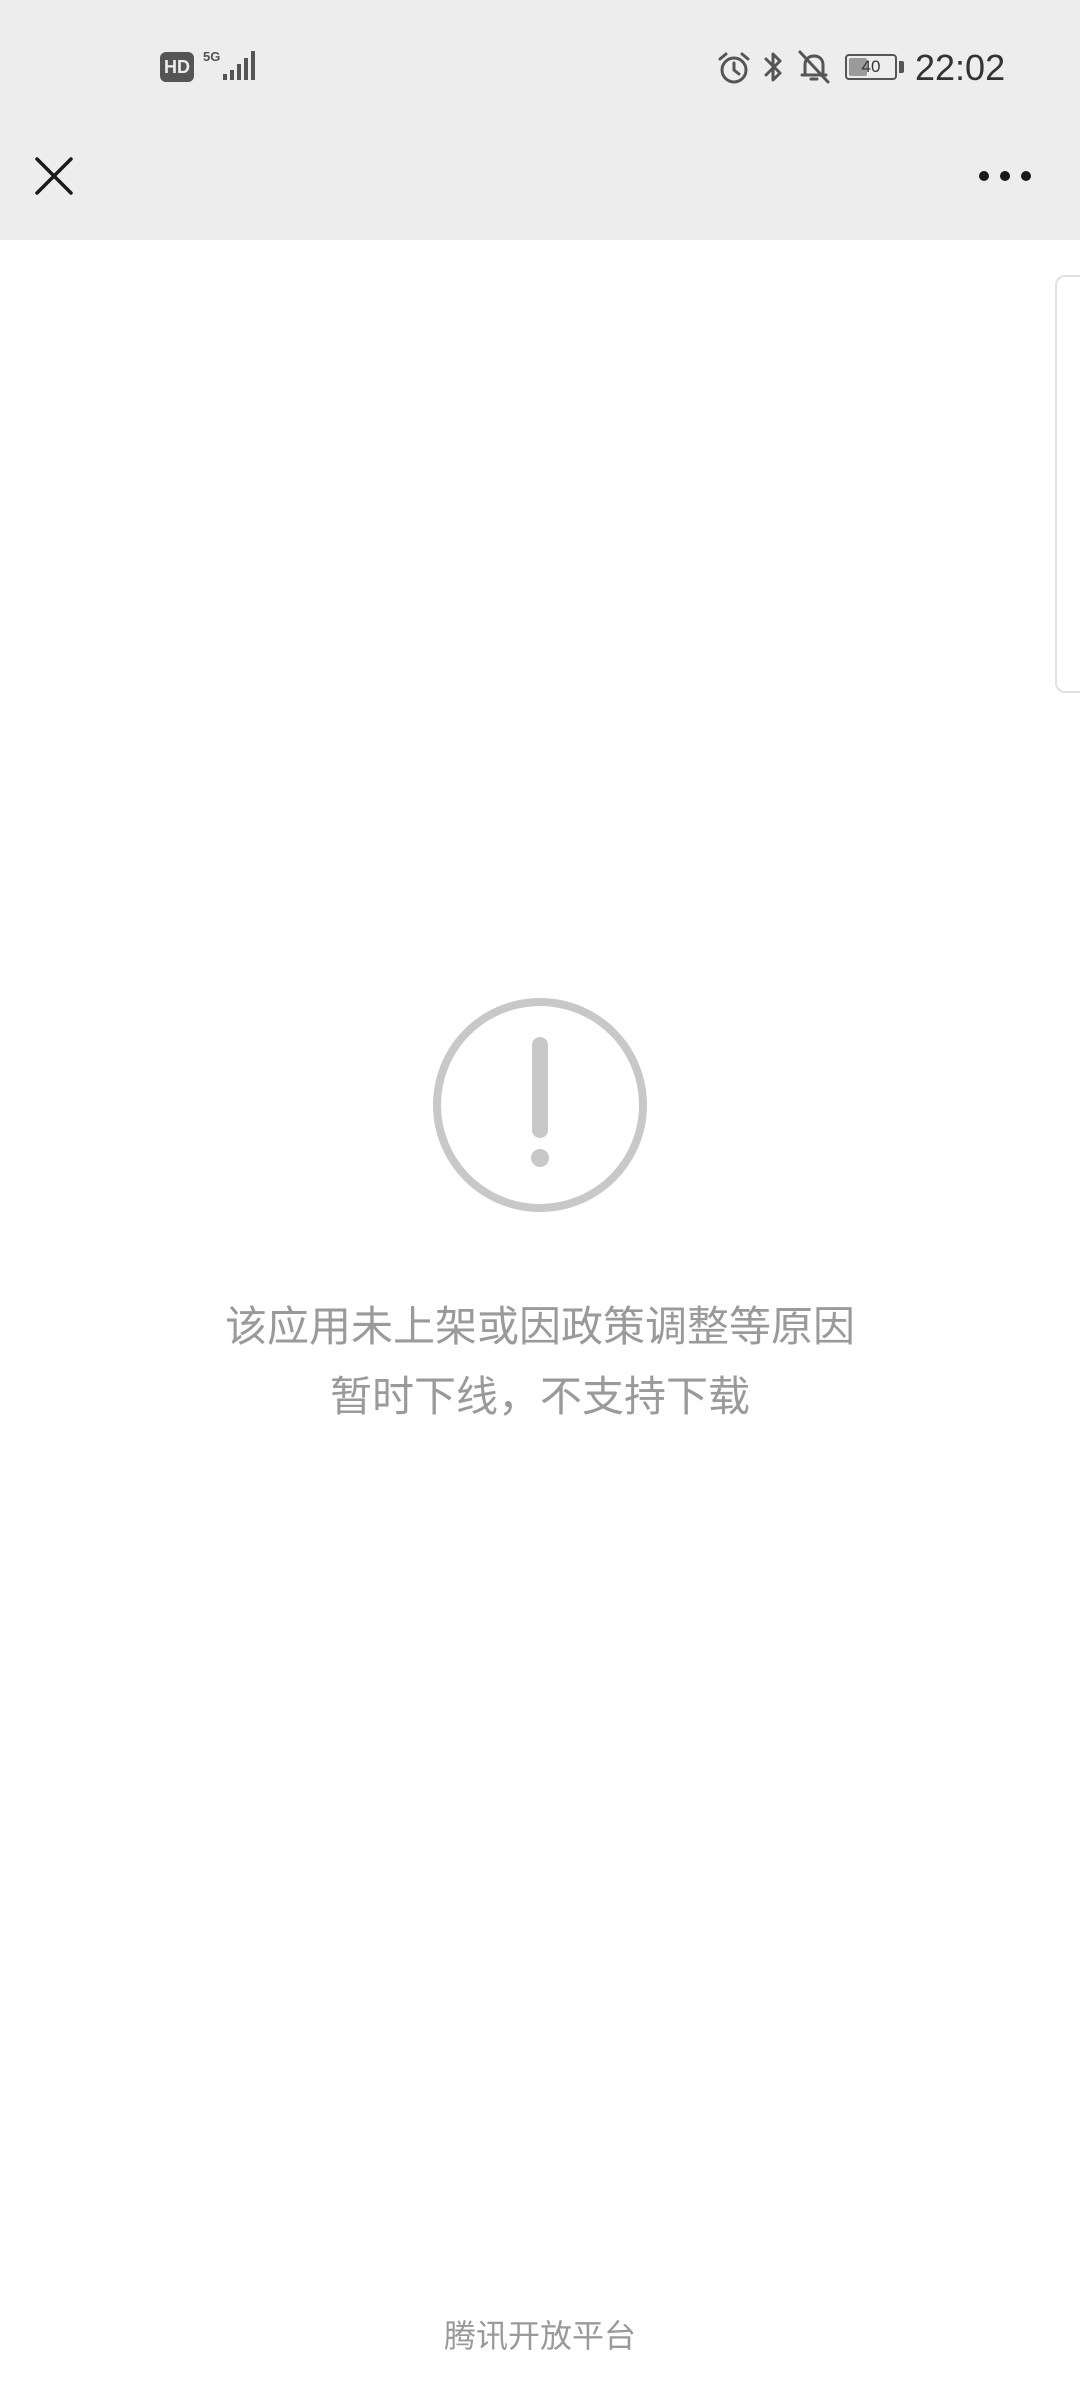 The height and width of the screenshot is (2400, 1080). I want to click on top-bar: HD 5G 40 22:02, so click(540, 120).